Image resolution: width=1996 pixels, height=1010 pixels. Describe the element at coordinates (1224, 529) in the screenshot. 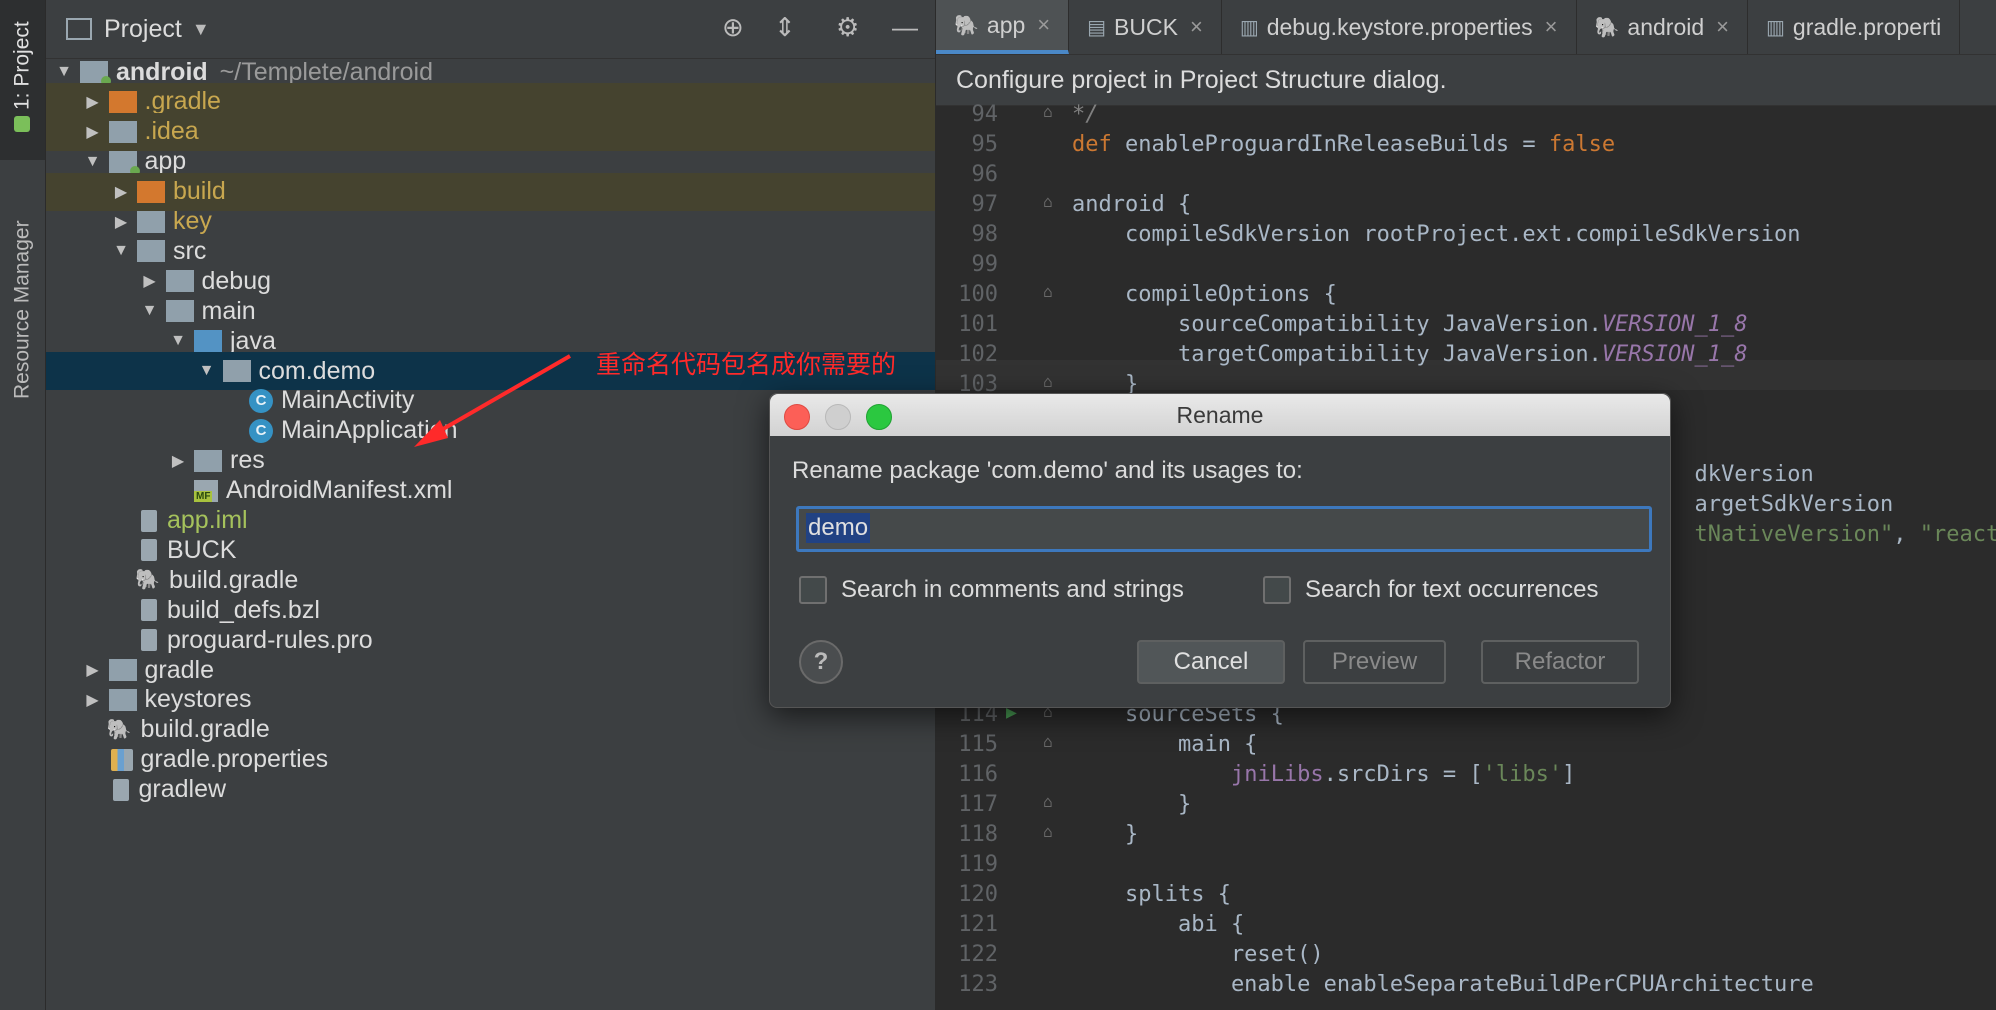

I see `package-name-input` at that location.